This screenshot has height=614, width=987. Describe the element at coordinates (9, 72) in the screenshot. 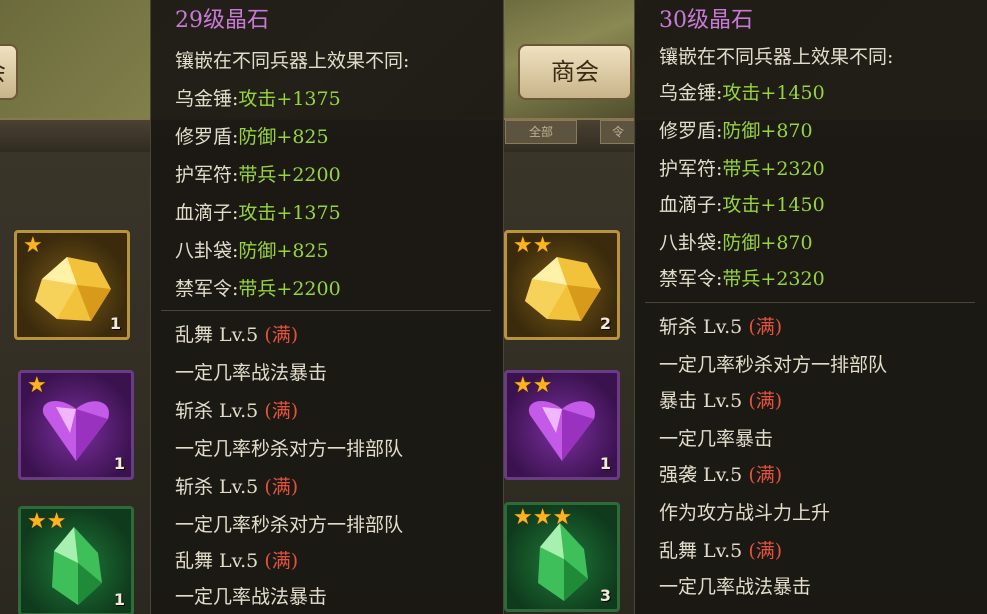

I see `tab-button-left: 会` at that location.